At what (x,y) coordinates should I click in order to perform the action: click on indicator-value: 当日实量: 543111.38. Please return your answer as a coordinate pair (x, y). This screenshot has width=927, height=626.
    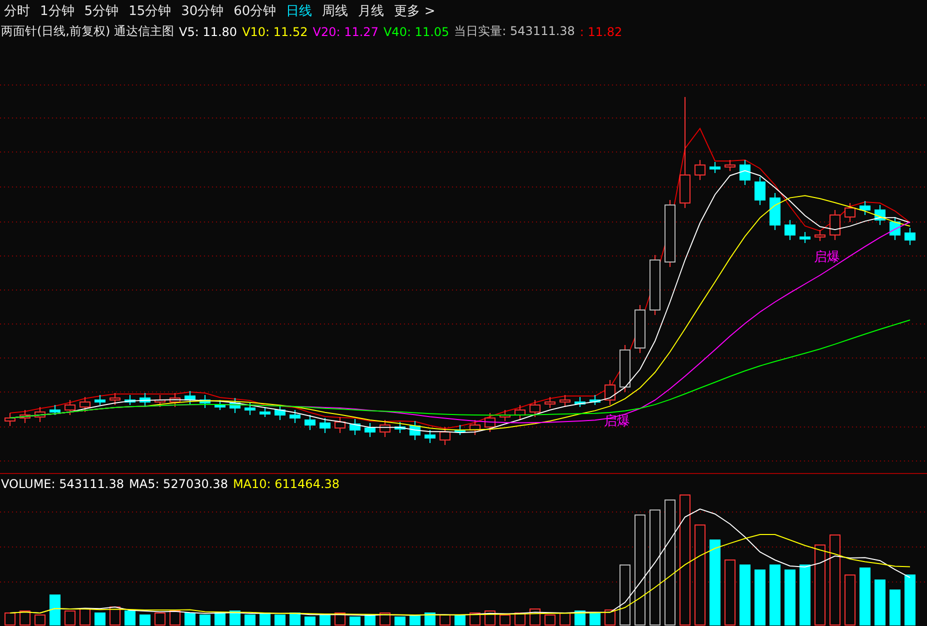
    Looking at the image, I should click on (514, 31).